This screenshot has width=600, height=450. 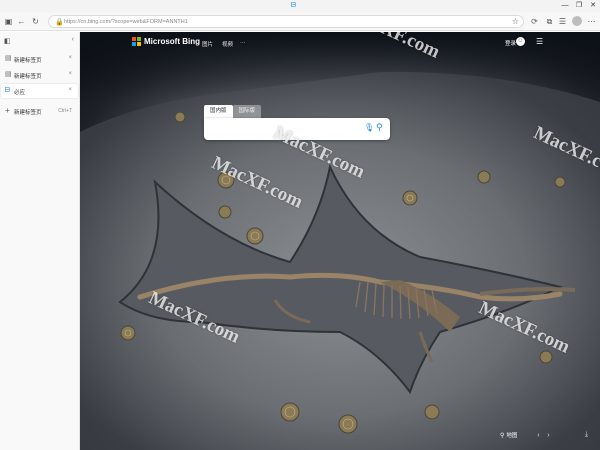 I want to click on nav-more: ···, so click(x=243, y=43).